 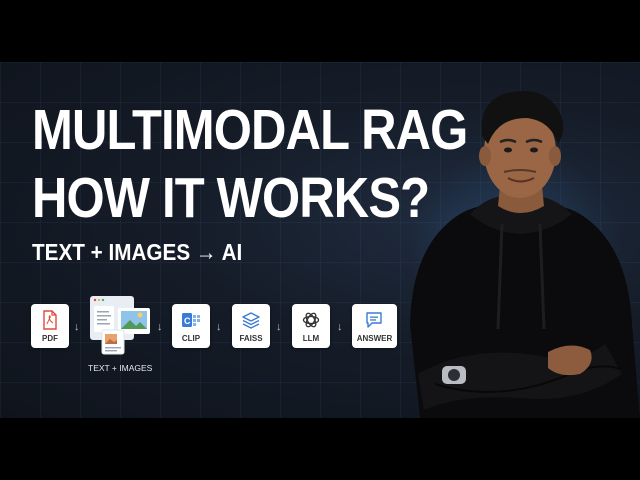 I want to click on documents-images-icon, so click(x=120, y=325).